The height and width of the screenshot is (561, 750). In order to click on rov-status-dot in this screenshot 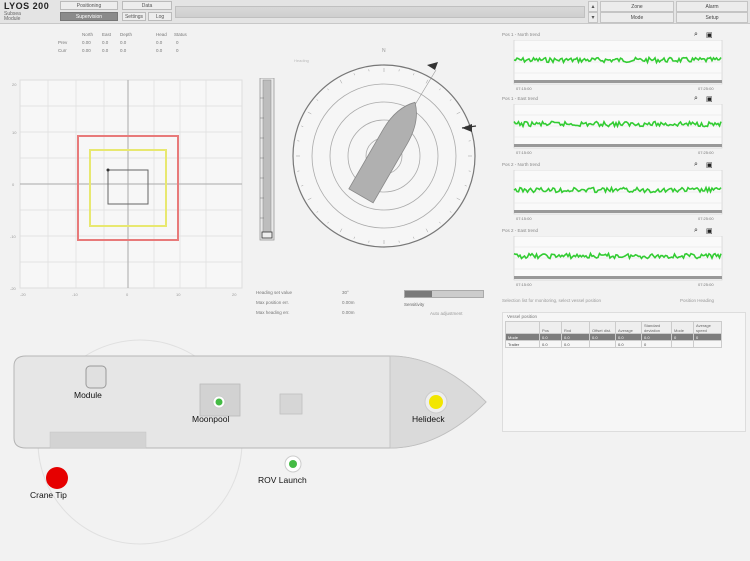, I will do `click(293, 464)`.